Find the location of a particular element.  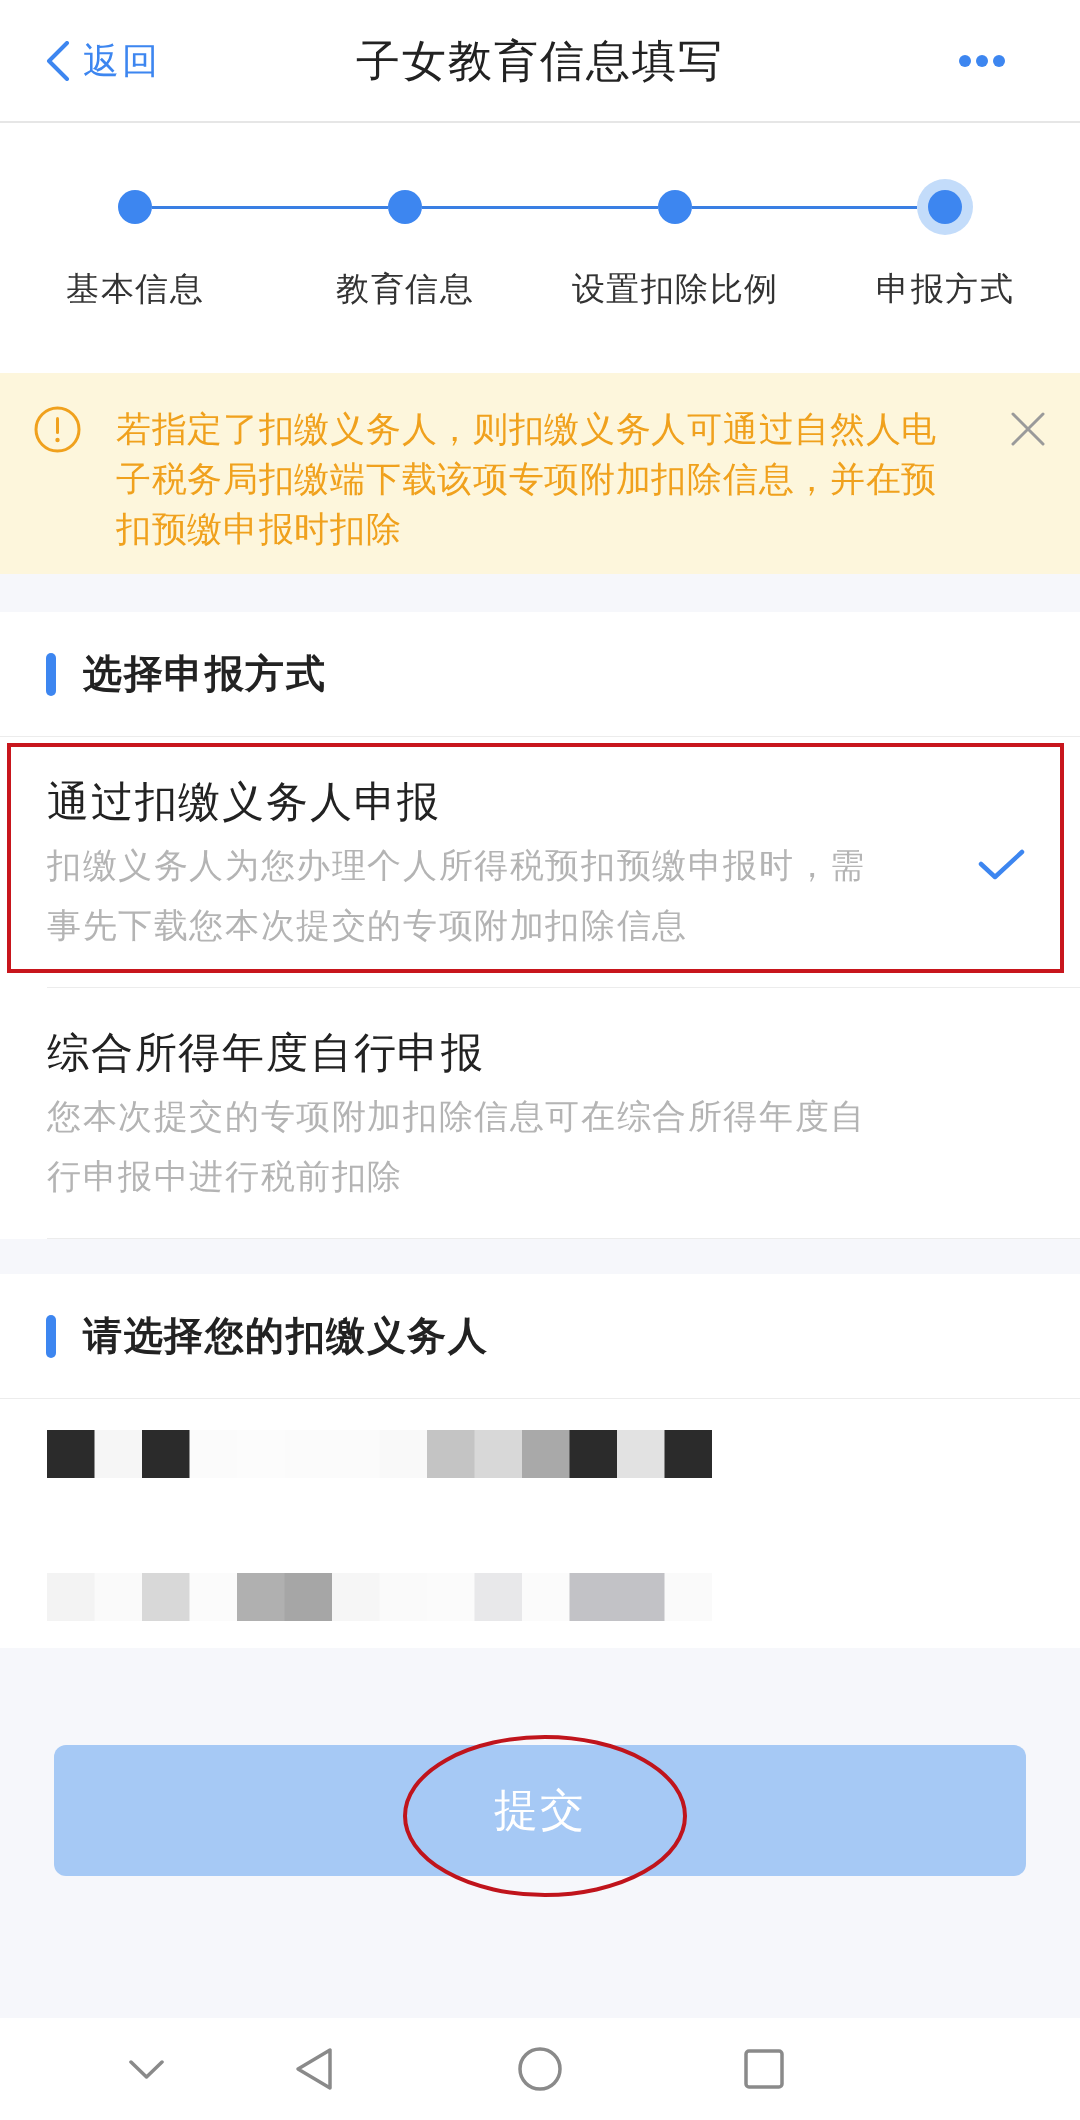

recent-apps-icon is located at coordinates (764, 2069).